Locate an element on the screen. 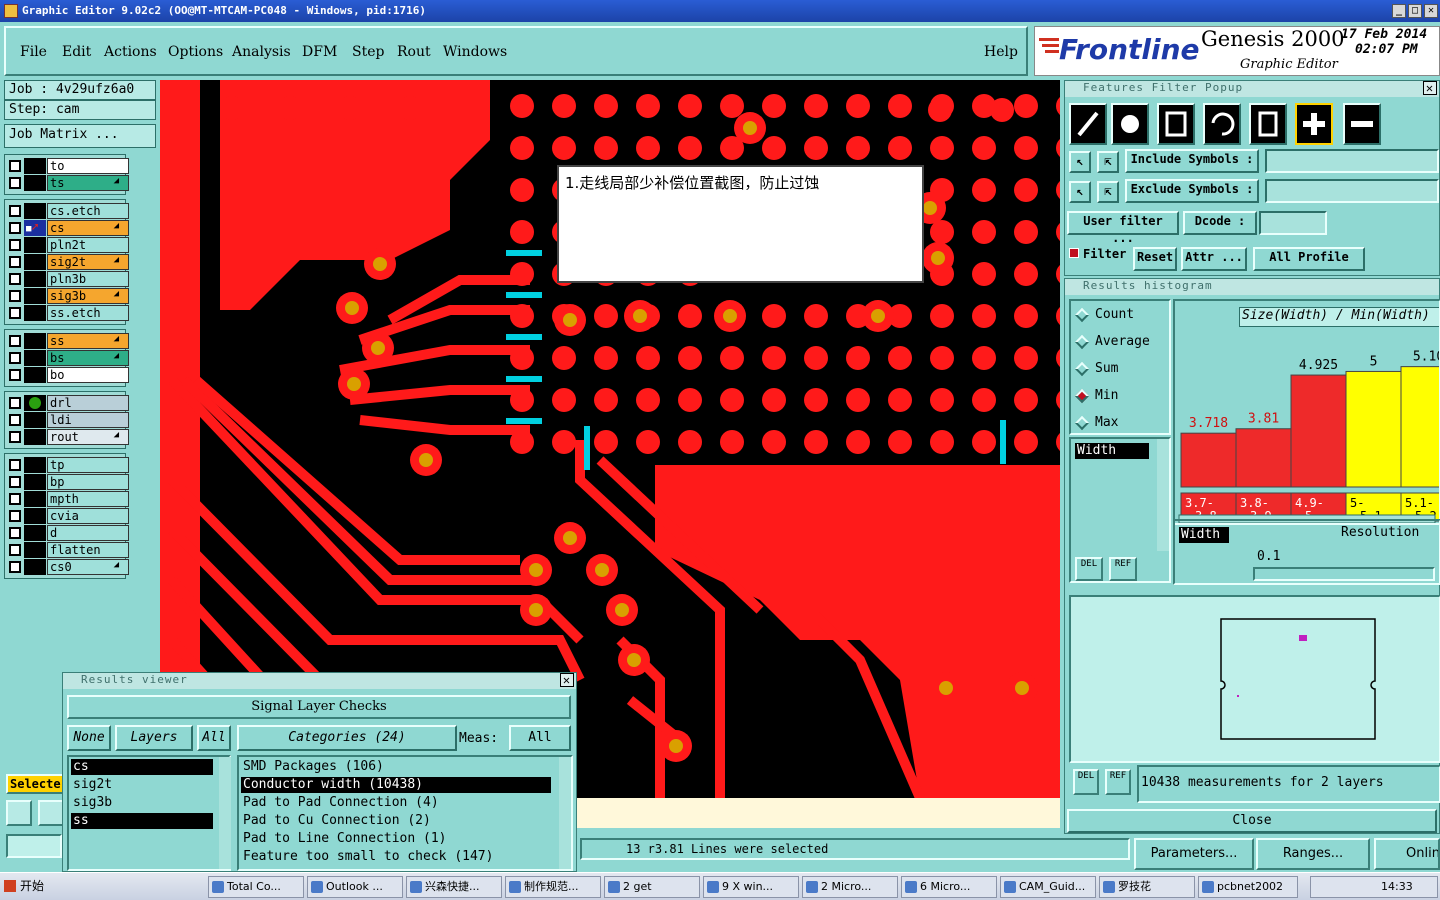 Image resolution: width=1440 pixels, height=900 pixels. start-button: 开始 is located at coordinates (25, 887).